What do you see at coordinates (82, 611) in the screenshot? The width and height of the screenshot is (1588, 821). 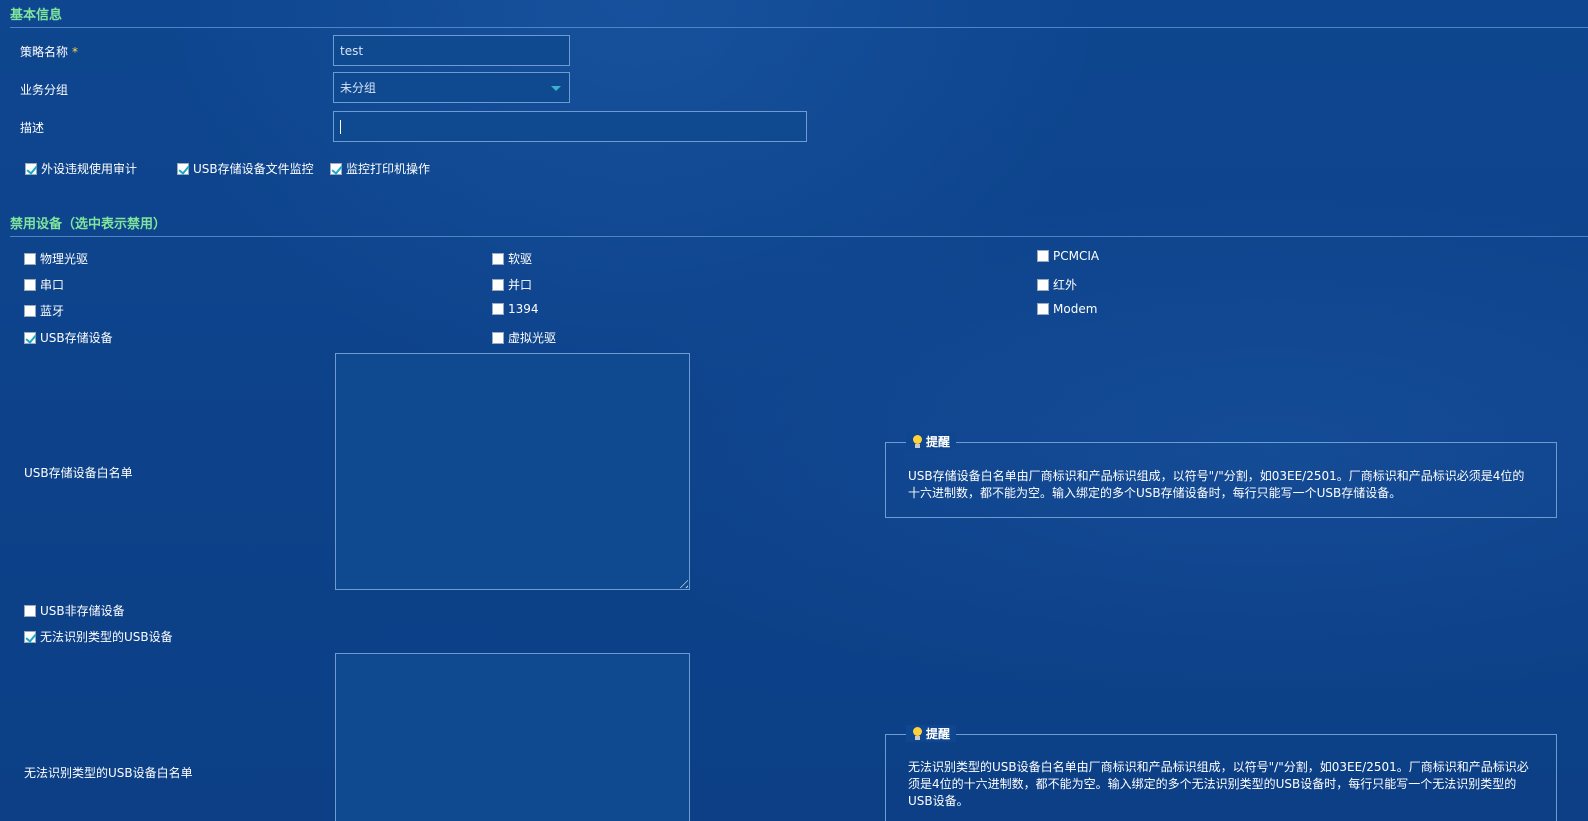 I see `device-usb-non-storage-label: USB非存储设备` at bounding box center [82, 611].